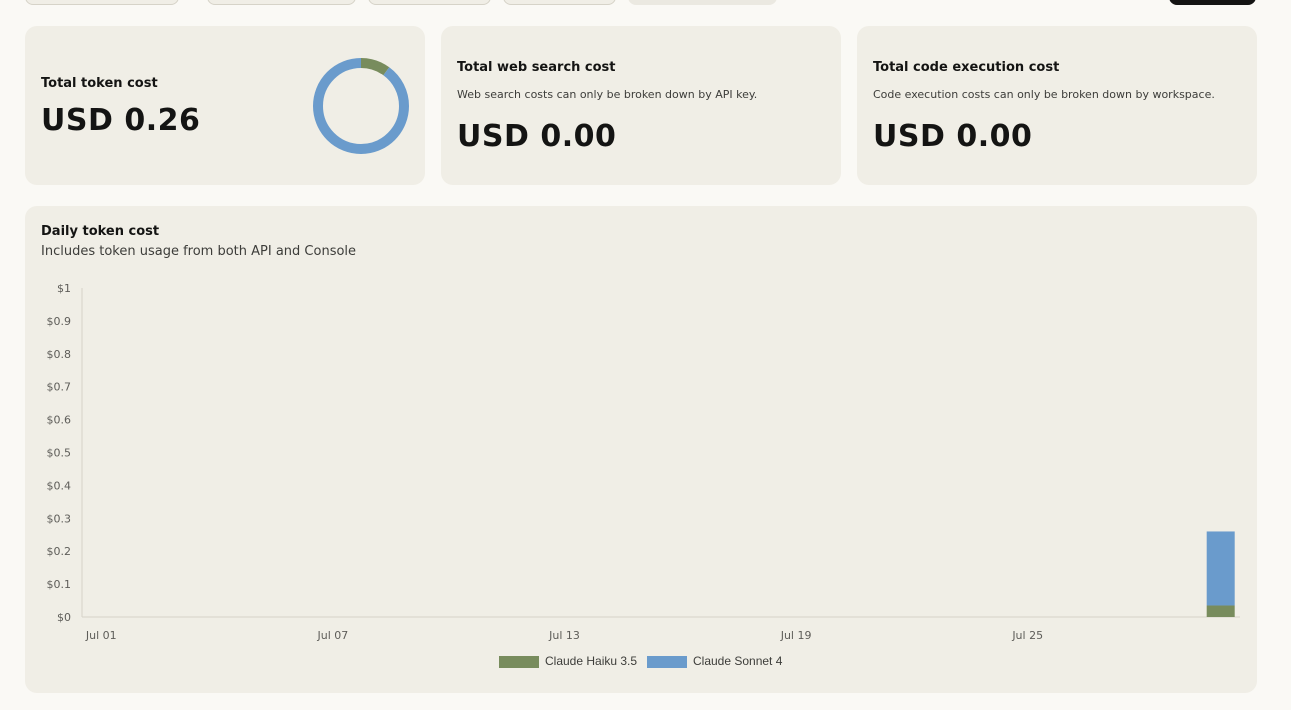 This screenshot has width=1291, height=710. I want to click on x-tick-label: Jul 07, so click(333, 635).